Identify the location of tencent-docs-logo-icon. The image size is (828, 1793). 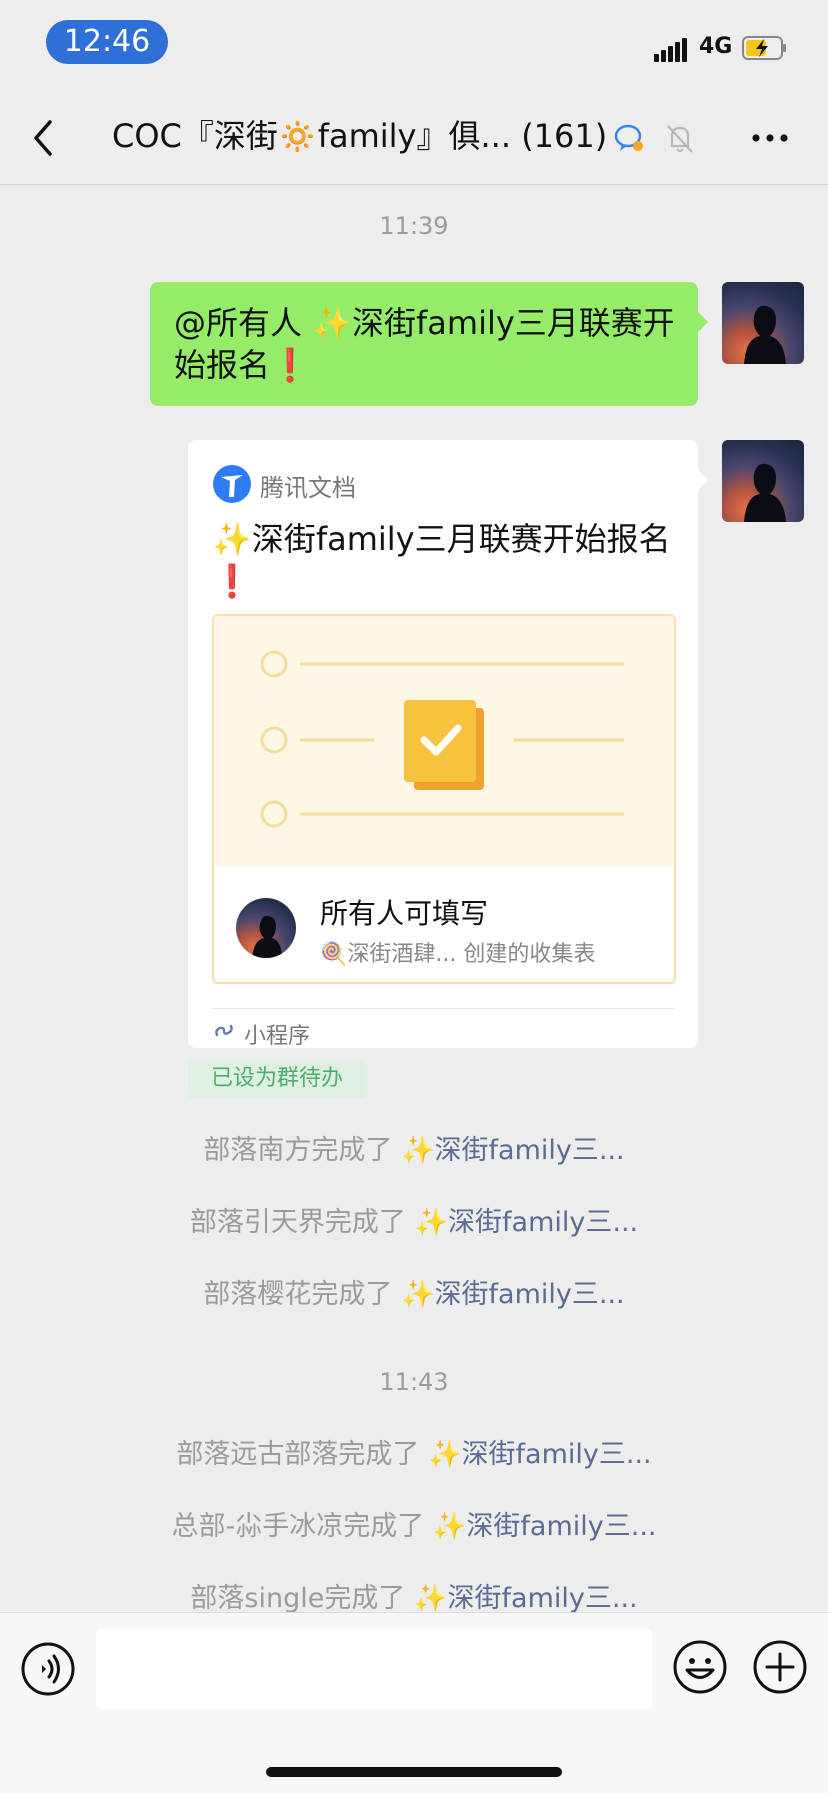
(232, 484).